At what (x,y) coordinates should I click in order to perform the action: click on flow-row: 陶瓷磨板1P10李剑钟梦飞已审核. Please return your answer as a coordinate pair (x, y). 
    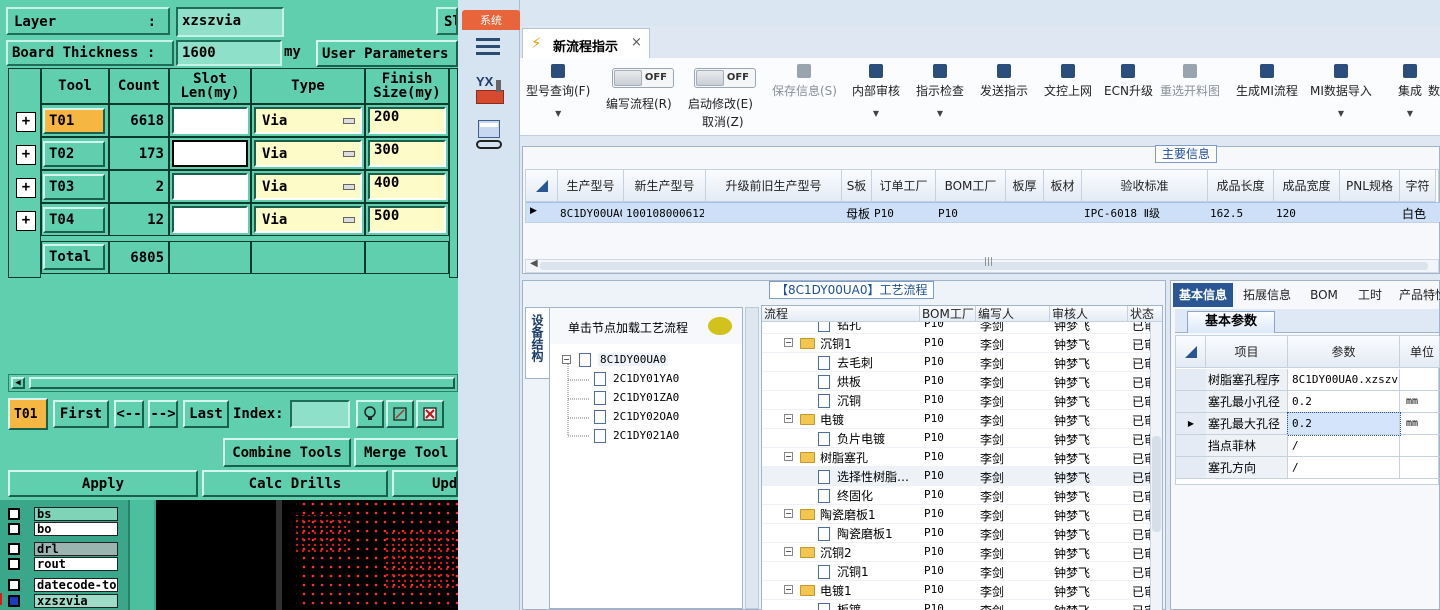
    Looking at the image, I should click on (962, 533).